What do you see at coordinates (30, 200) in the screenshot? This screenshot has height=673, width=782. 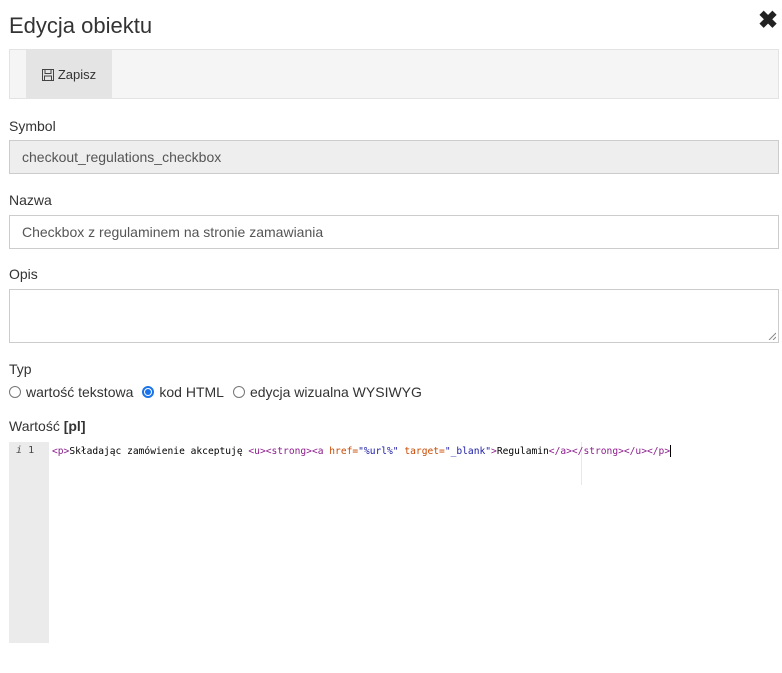 I see `nazwa-label: Nazwa` at bounding box center [30, 200].